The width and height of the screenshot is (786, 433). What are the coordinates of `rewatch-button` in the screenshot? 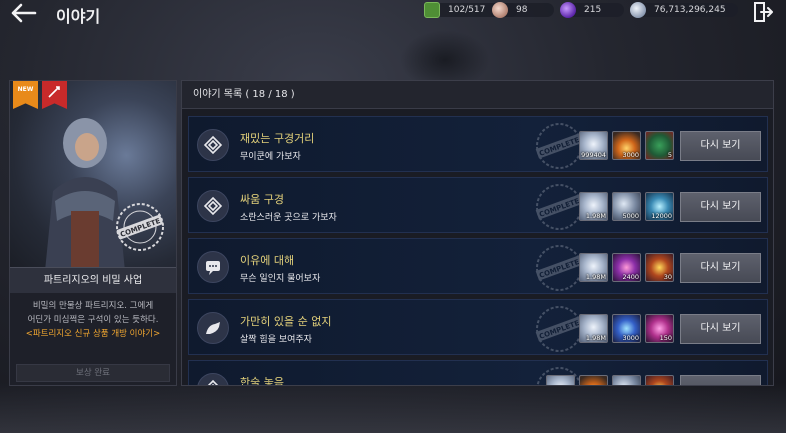 It's located at (720, 380).